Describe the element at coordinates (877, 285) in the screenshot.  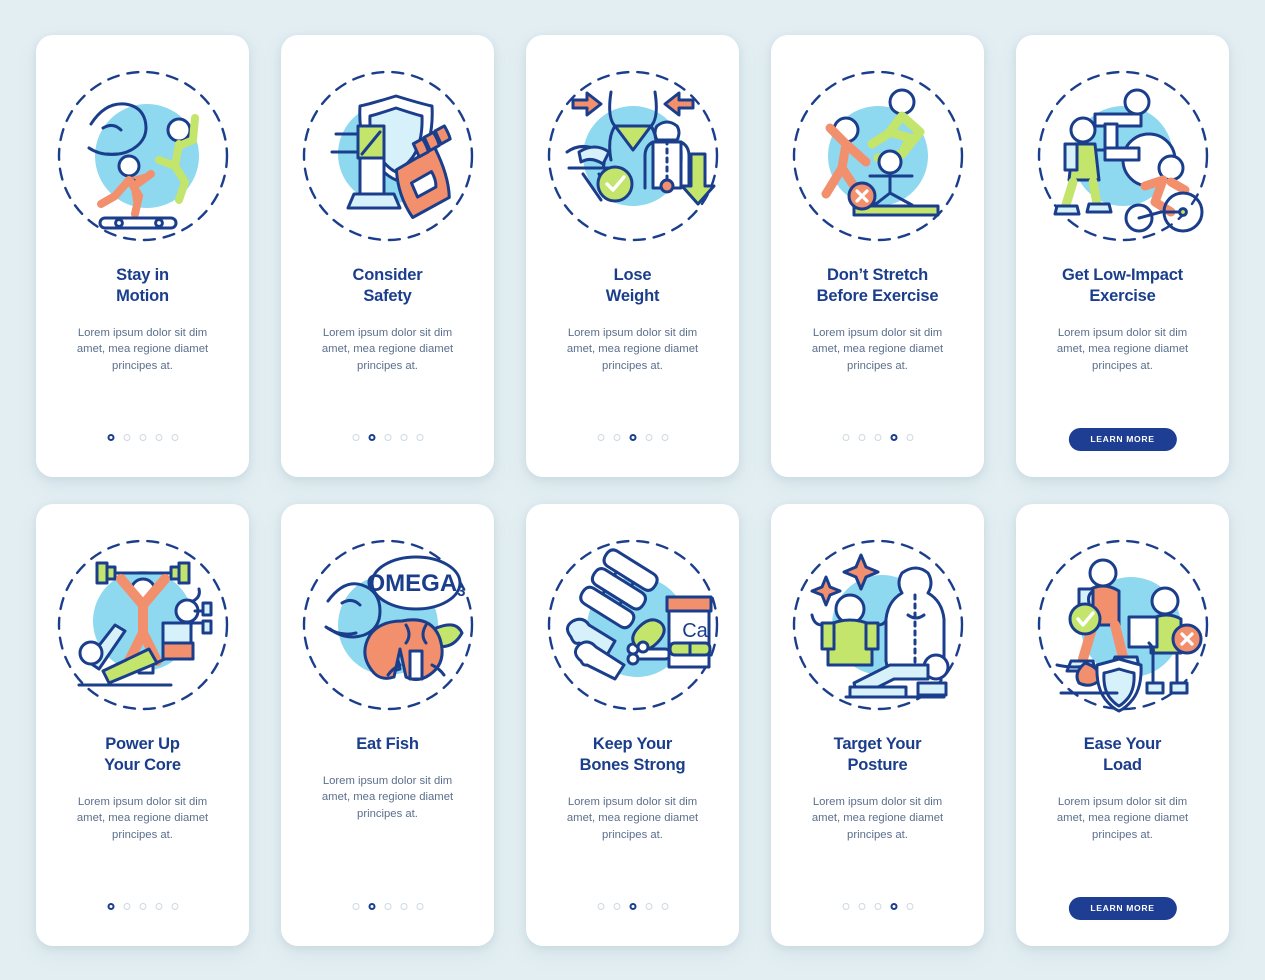
I see `card-title: Don’t Stretch Before Exercise` at that location.